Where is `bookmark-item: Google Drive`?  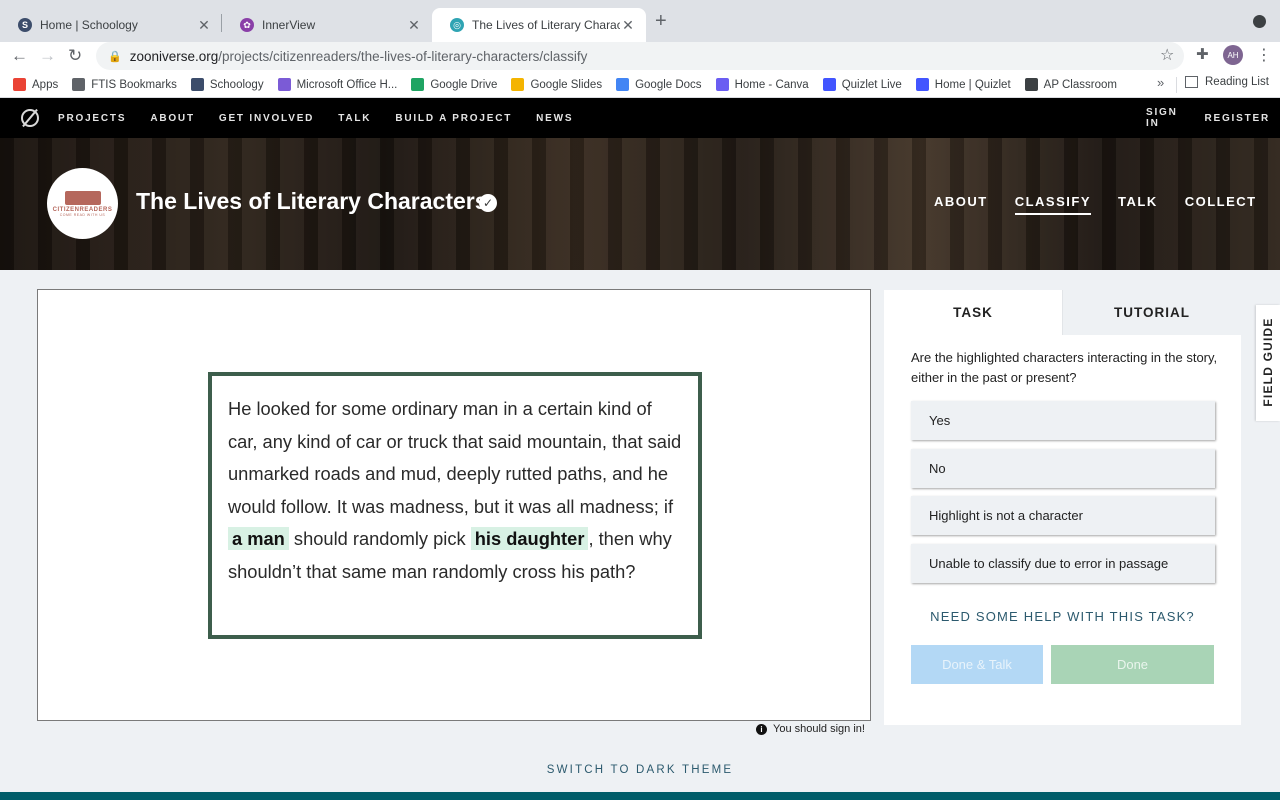 bookmark-item: Google Drive is located at coordinates (454, 84).